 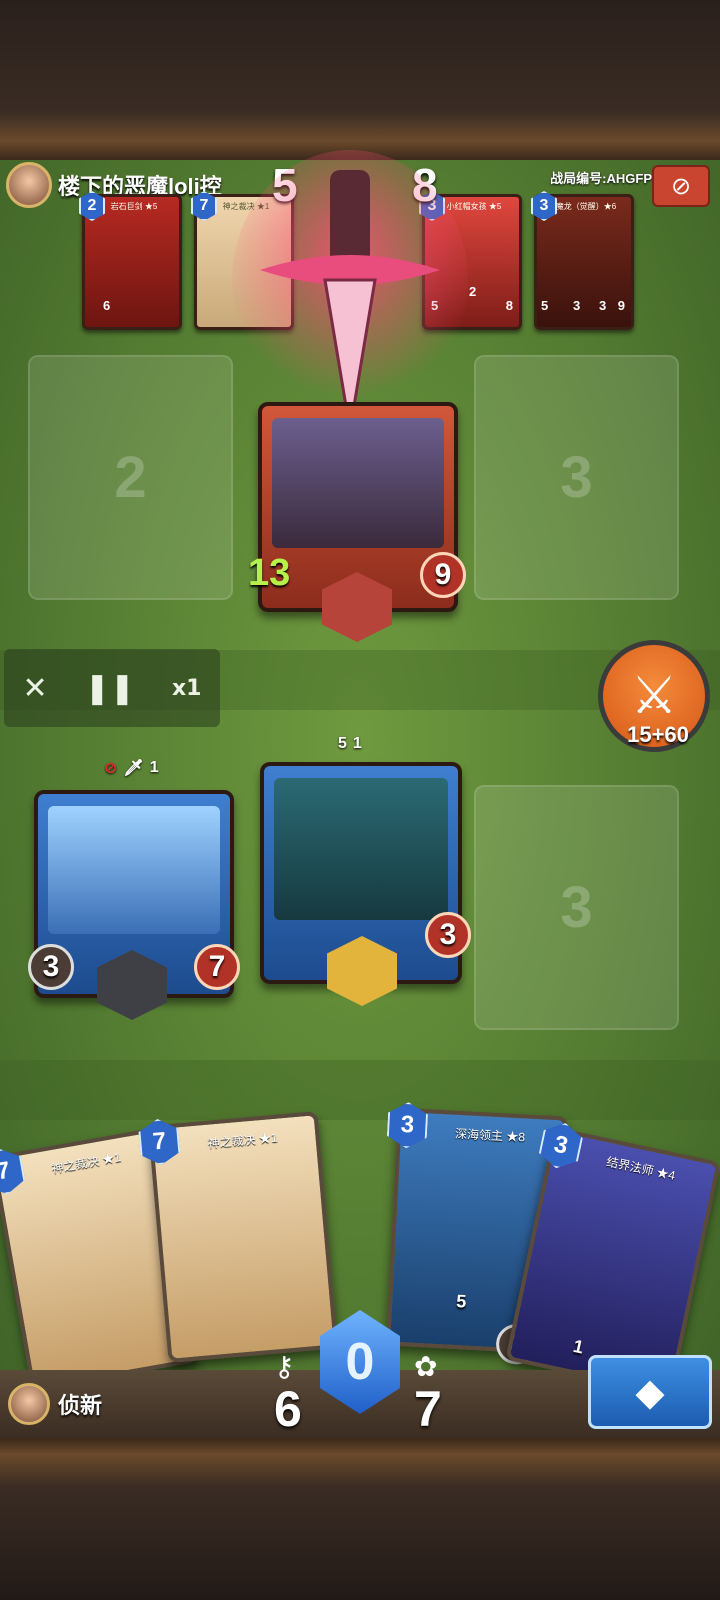 What do you see at coordinates (582, 260) in the screenshot?
I see `opponent-card: 3 魔龙（觉醒）★6 5 3 3 9` at bounding box center [582, 260].